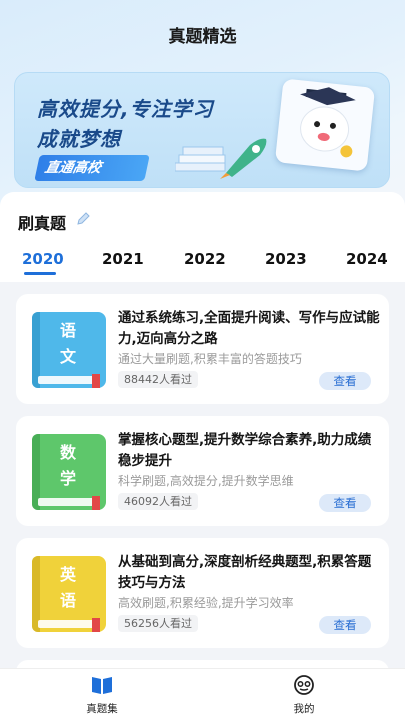 The image size is (405, 720). What do you see at coordinates (286, 259) in the screenshot?
I see `tab-2023: 2023` at bounding box center [286, 259].